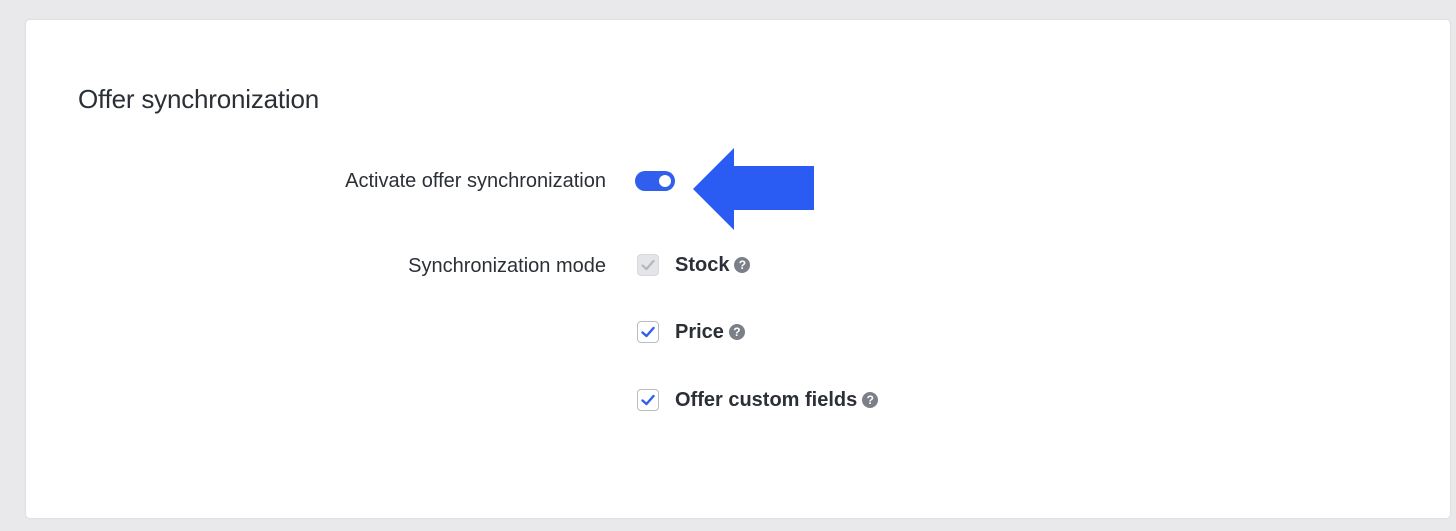  I want to click on stock-checkbox, so click(648, 265).